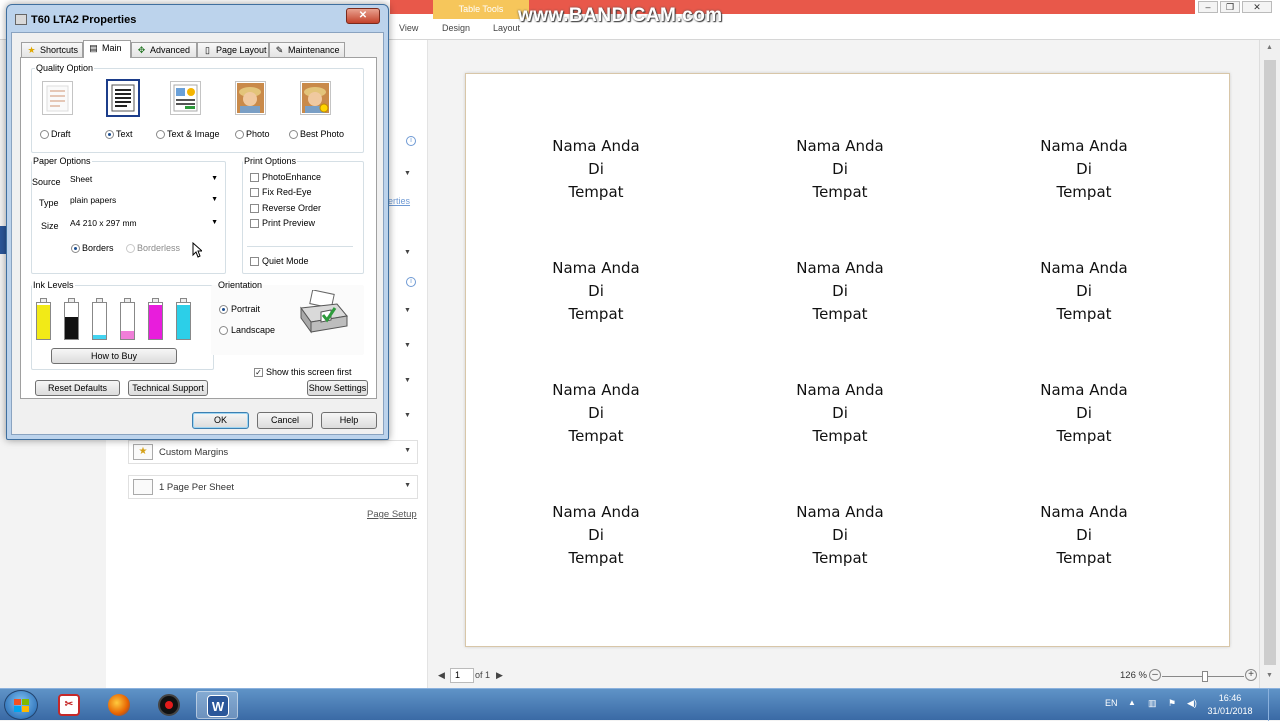 The image size is (1280, 721). I want to click on setting-pages-per-sheet: 1 Page Per Sheet ▼, so click(273, 487).